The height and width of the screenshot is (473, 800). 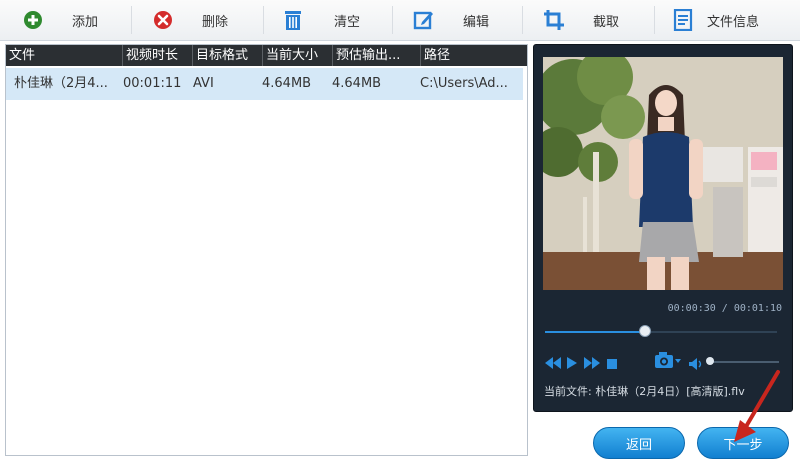 What do you see at coordinates (287, 83) in the screenshot?
I see `cell-size: 4.64MB` at bounding box center [287, 83].